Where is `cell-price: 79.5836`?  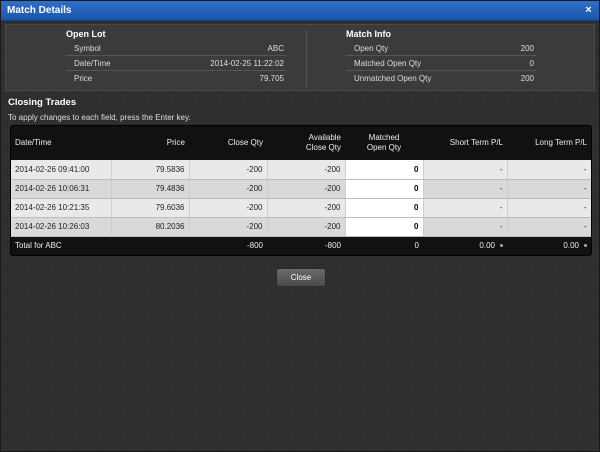
cell-price: 79.5836 is located at coordinates (150, 170).